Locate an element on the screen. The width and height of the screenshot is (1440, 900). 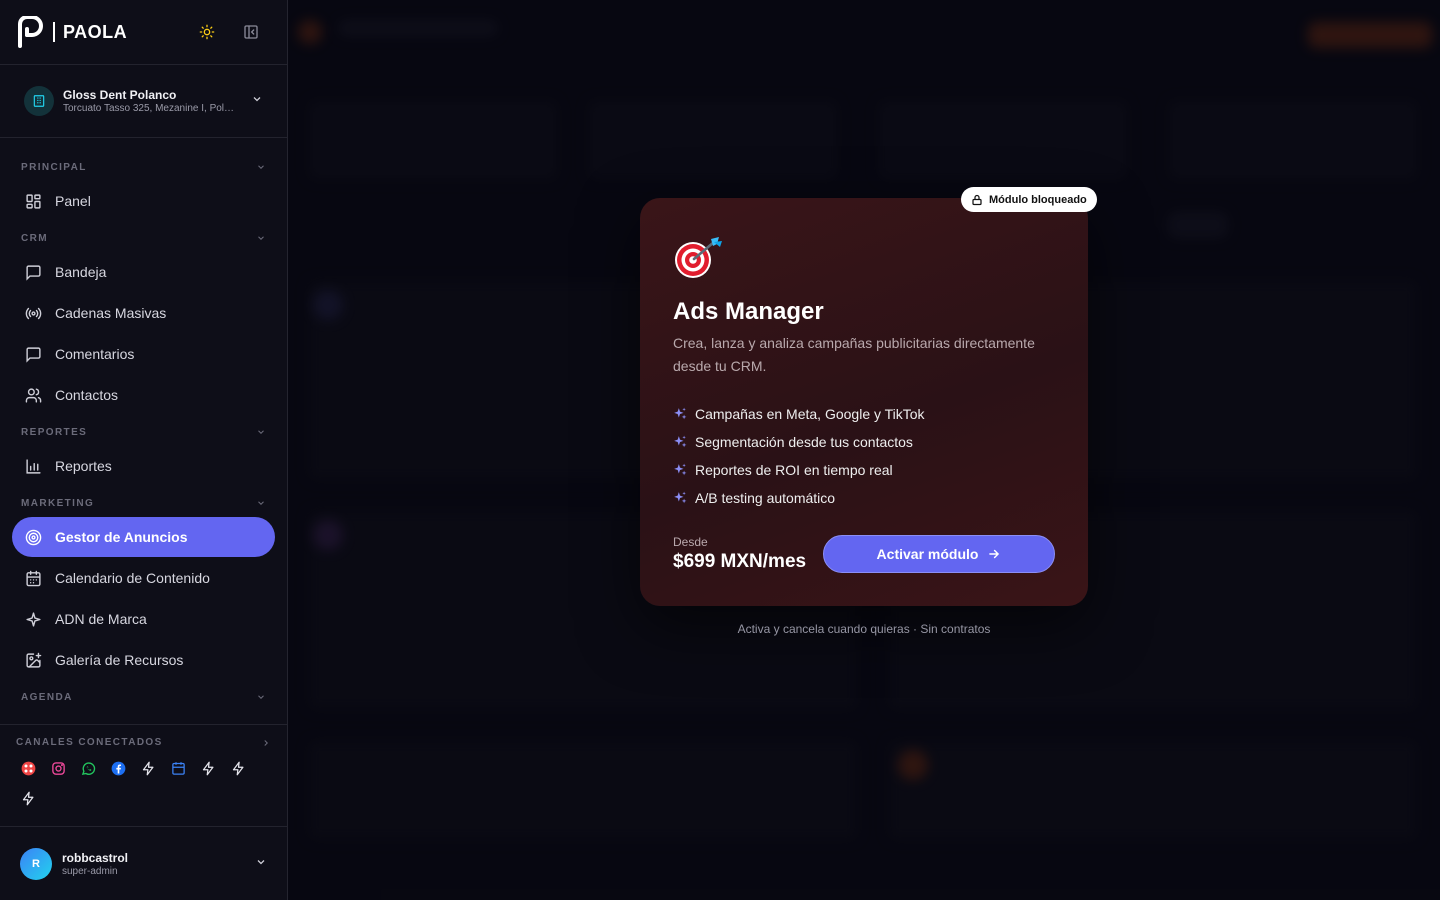
target-dart-icon is located at coordinates (698, 257).